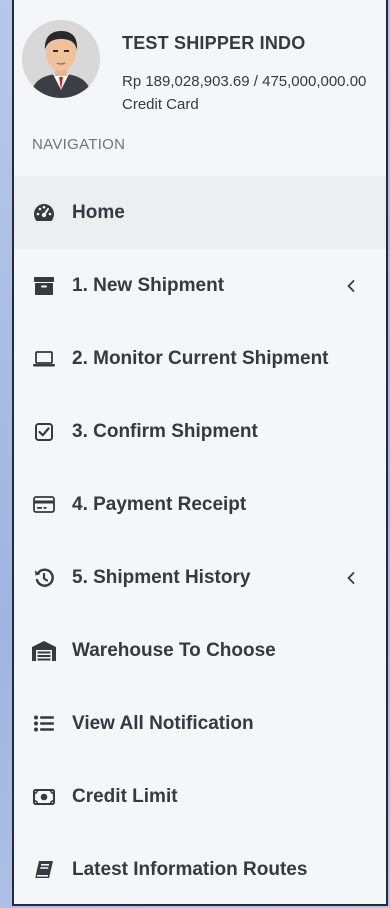 The image size is (390, 908). What do you see at coordinates (159, 504) in the screenshot?
I see `nav-item-label: 4. Payment Receipt` at bounding box center [159, 504].